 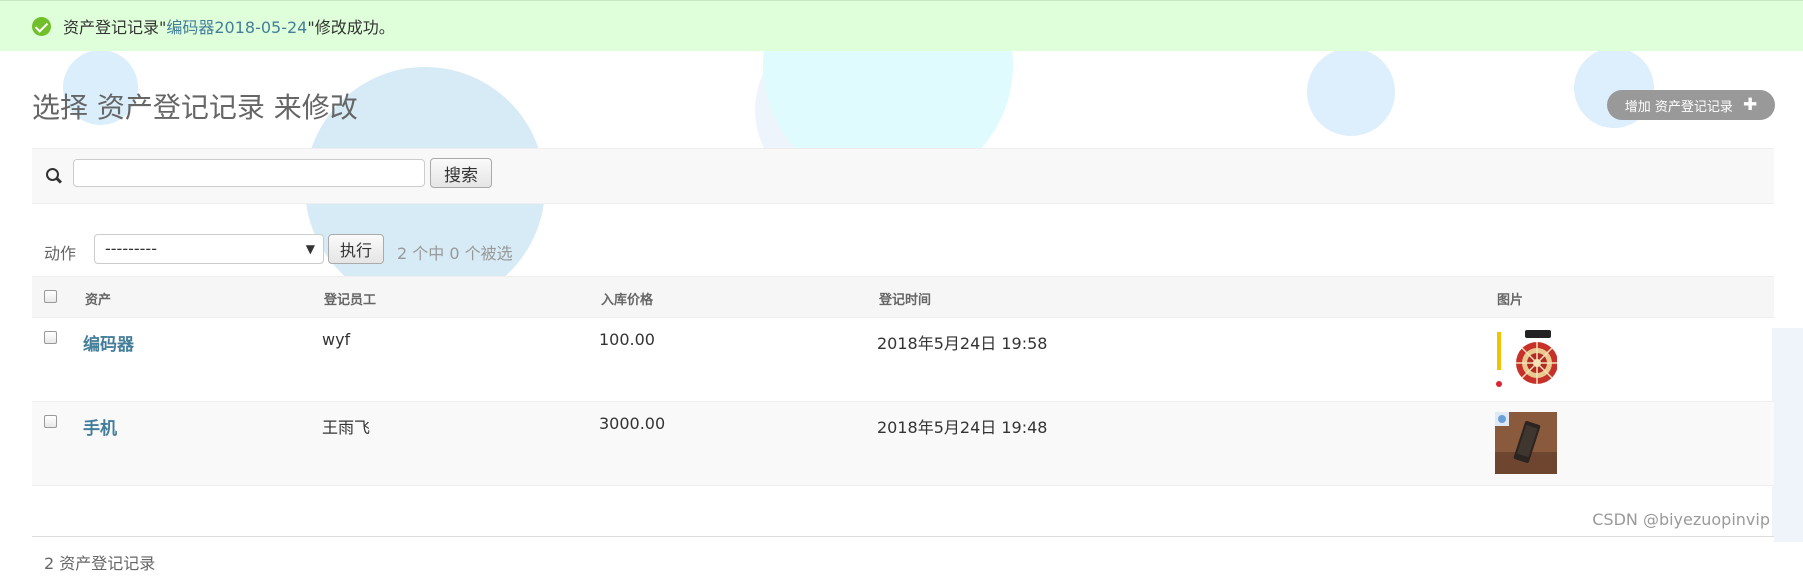 I want to click on action-select: --------- ▼, so click(x=209, y=249).